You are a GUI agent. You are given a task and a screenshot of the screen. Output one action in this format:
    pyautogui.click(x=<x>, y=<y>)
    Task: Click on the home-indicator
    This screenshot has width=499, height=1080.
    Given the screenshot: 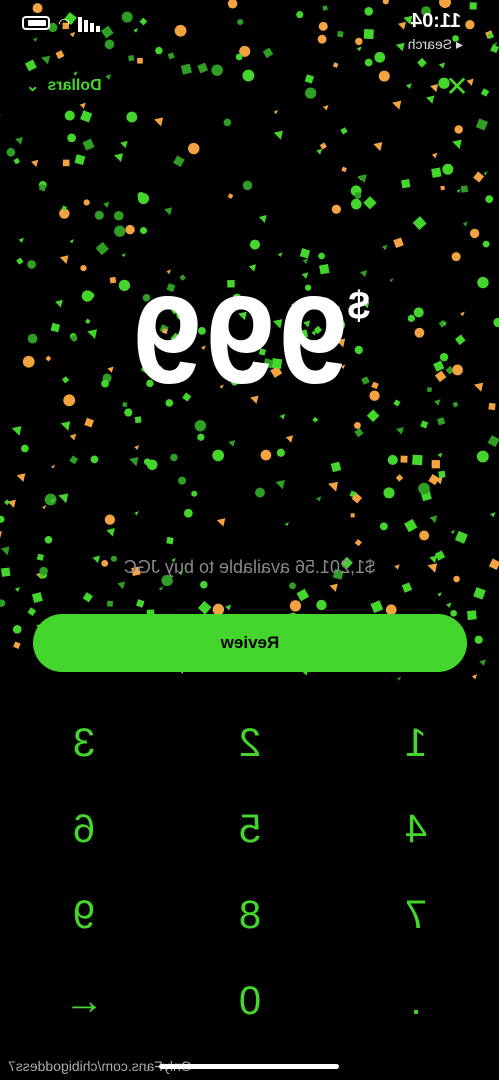 What is the action you would take?
    pyautogui.click(x=249, y=1066)
    